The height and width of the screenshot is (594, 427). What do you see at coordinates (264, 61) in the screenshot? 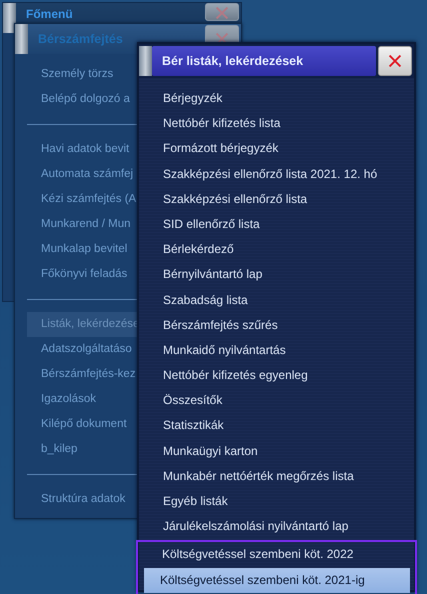
I see `dialog-title: Bér listák, lekérdezések` at bounding box center [264, 61].